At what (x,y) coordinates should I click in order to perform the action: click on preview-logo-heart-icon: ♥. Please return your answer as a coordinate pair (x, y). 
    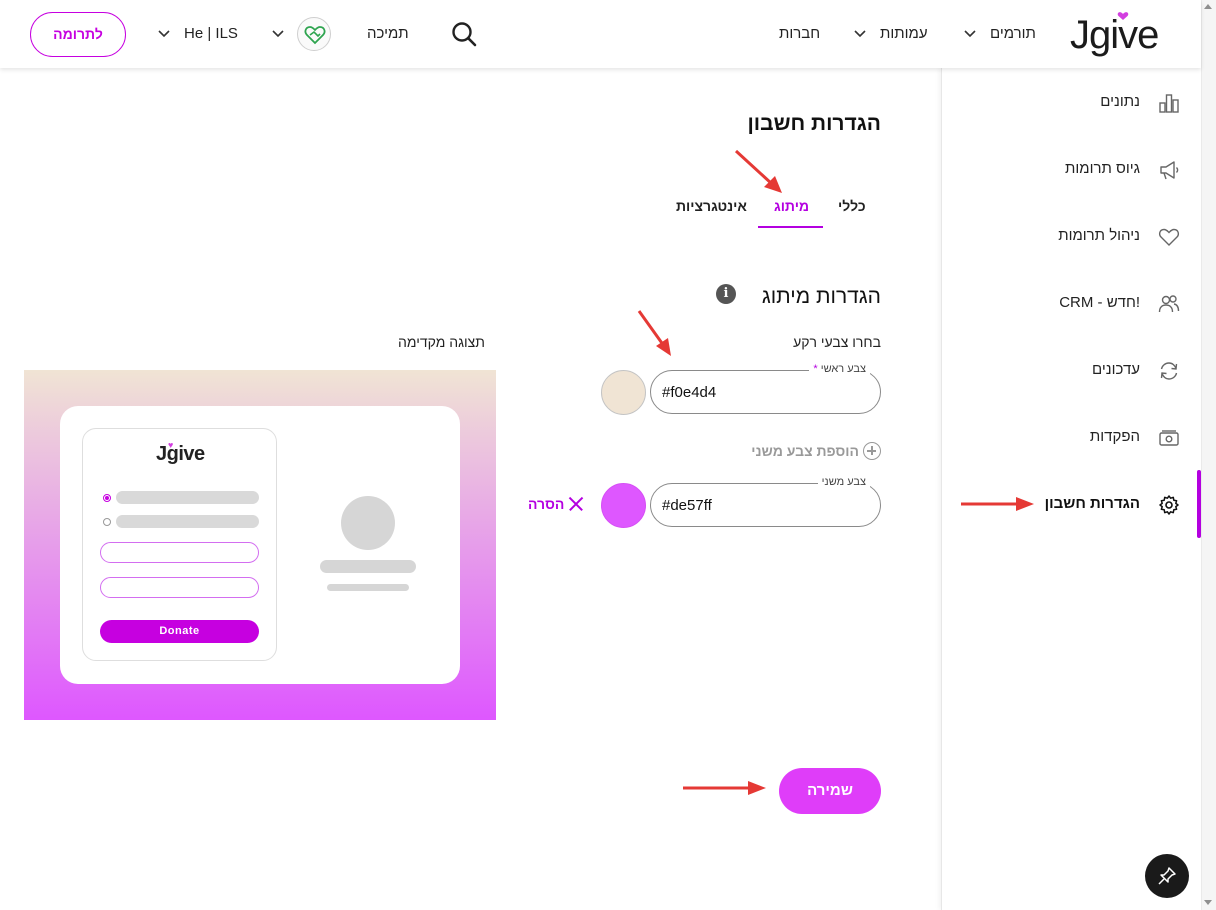
    Looking at the image, I should click on (170, 445).